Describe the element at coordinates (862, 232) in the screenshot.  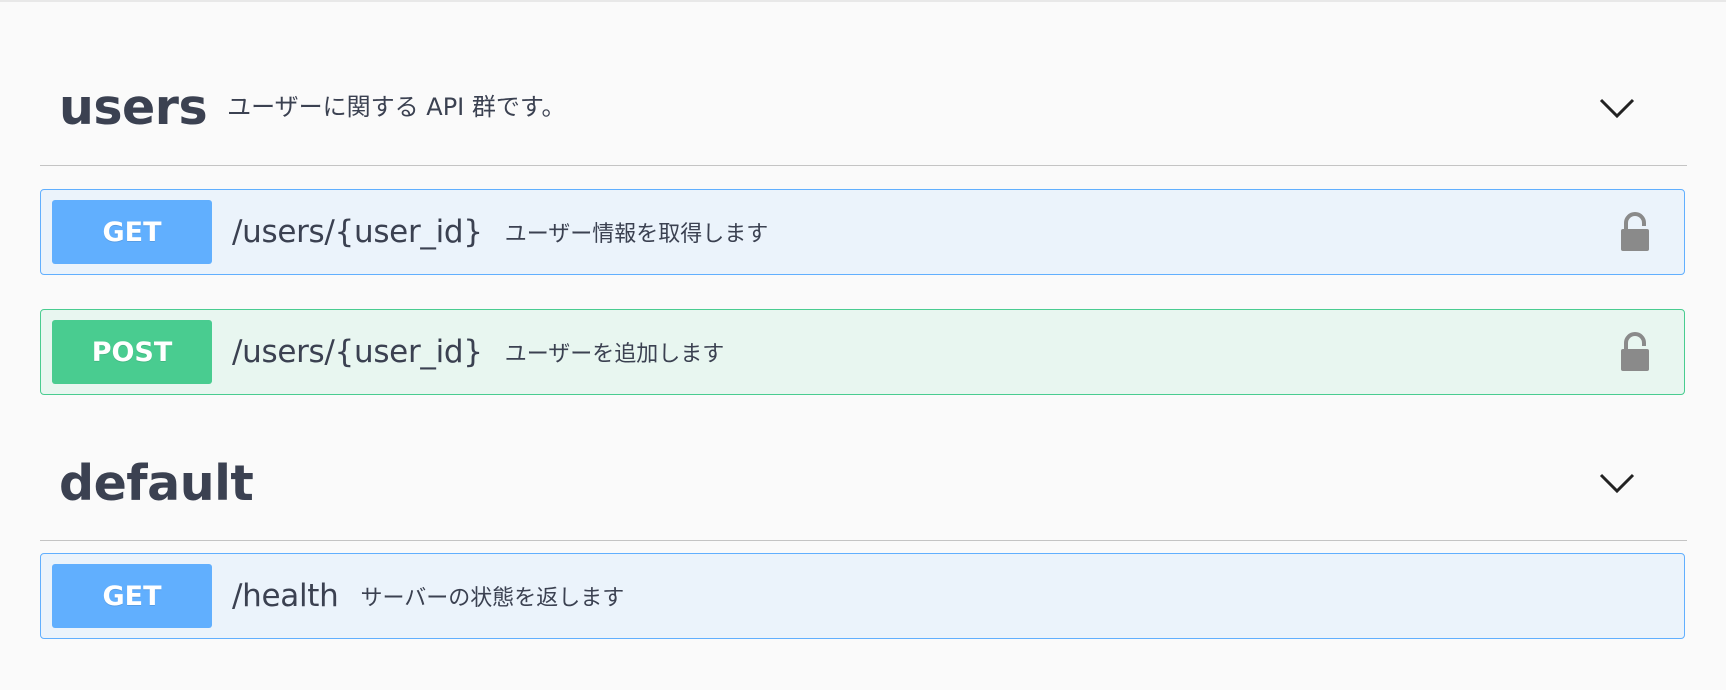
I see `operation-get-user: GET /users/{user_id} ユーザー情報を取得します` at that location.